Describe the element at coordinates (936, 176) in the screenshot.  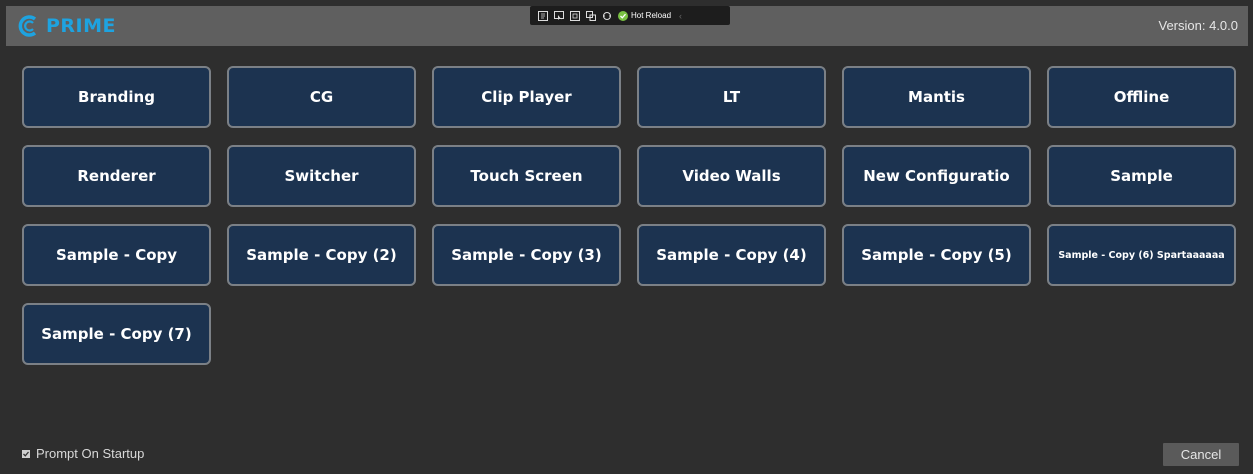
I see `configuration-button: New Configuratio` at that location.